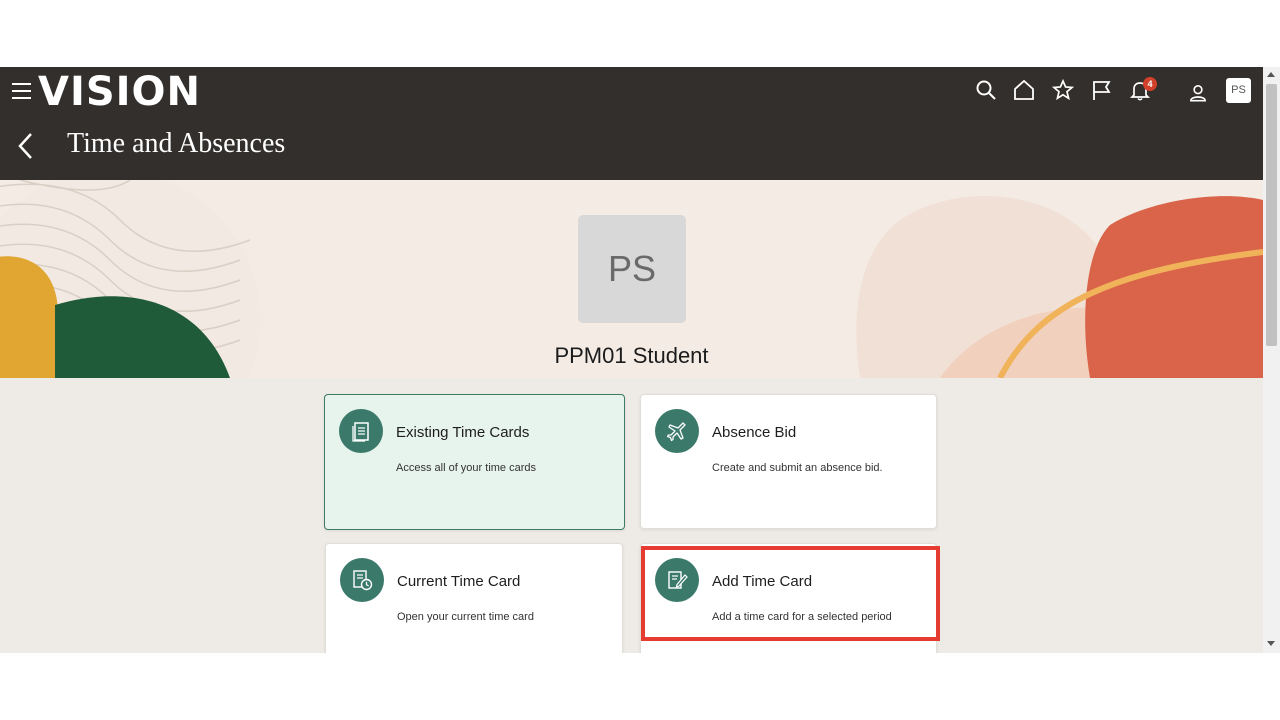 This screenshot has height=720, width=1280. Describe the element at coordinates (176, 143) in the screenshot. I see `page-title: Time and Absences` at that location.